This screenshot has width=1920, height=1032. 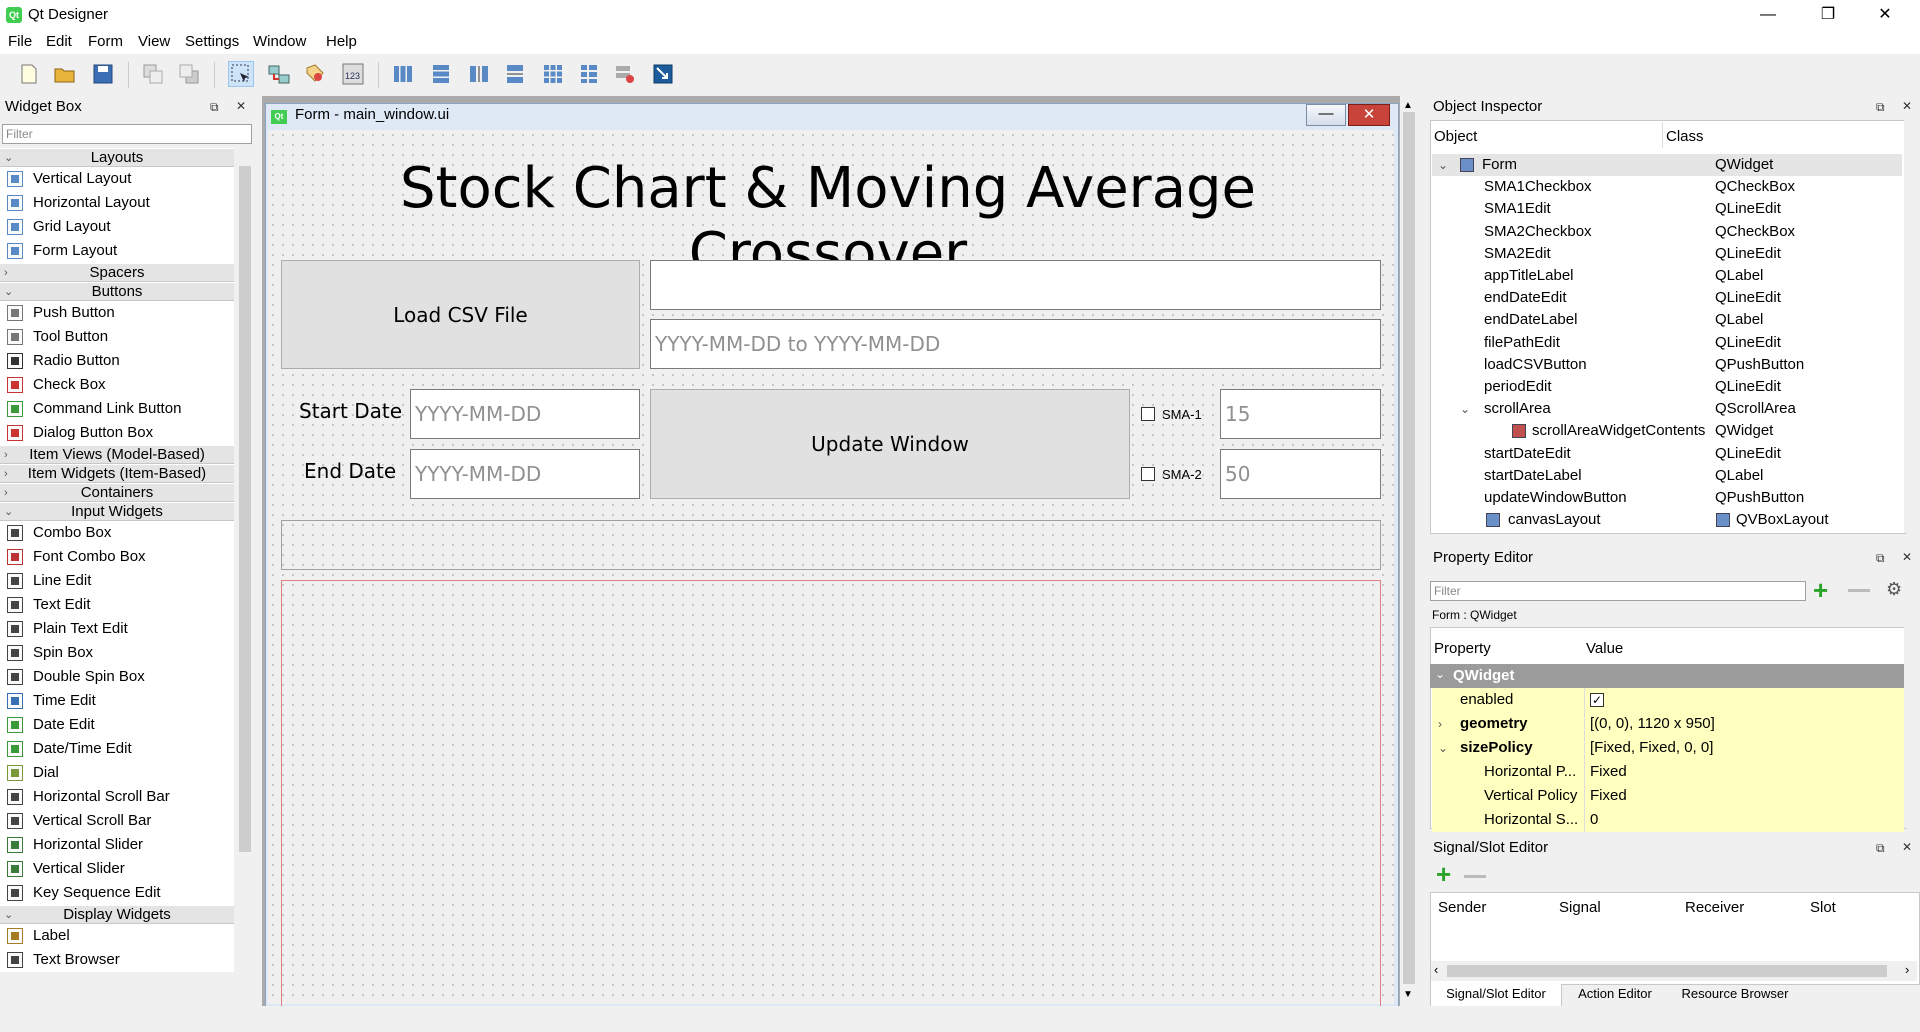 I want to click on layout-v-splitter-icon, so click(x=515, y=74).